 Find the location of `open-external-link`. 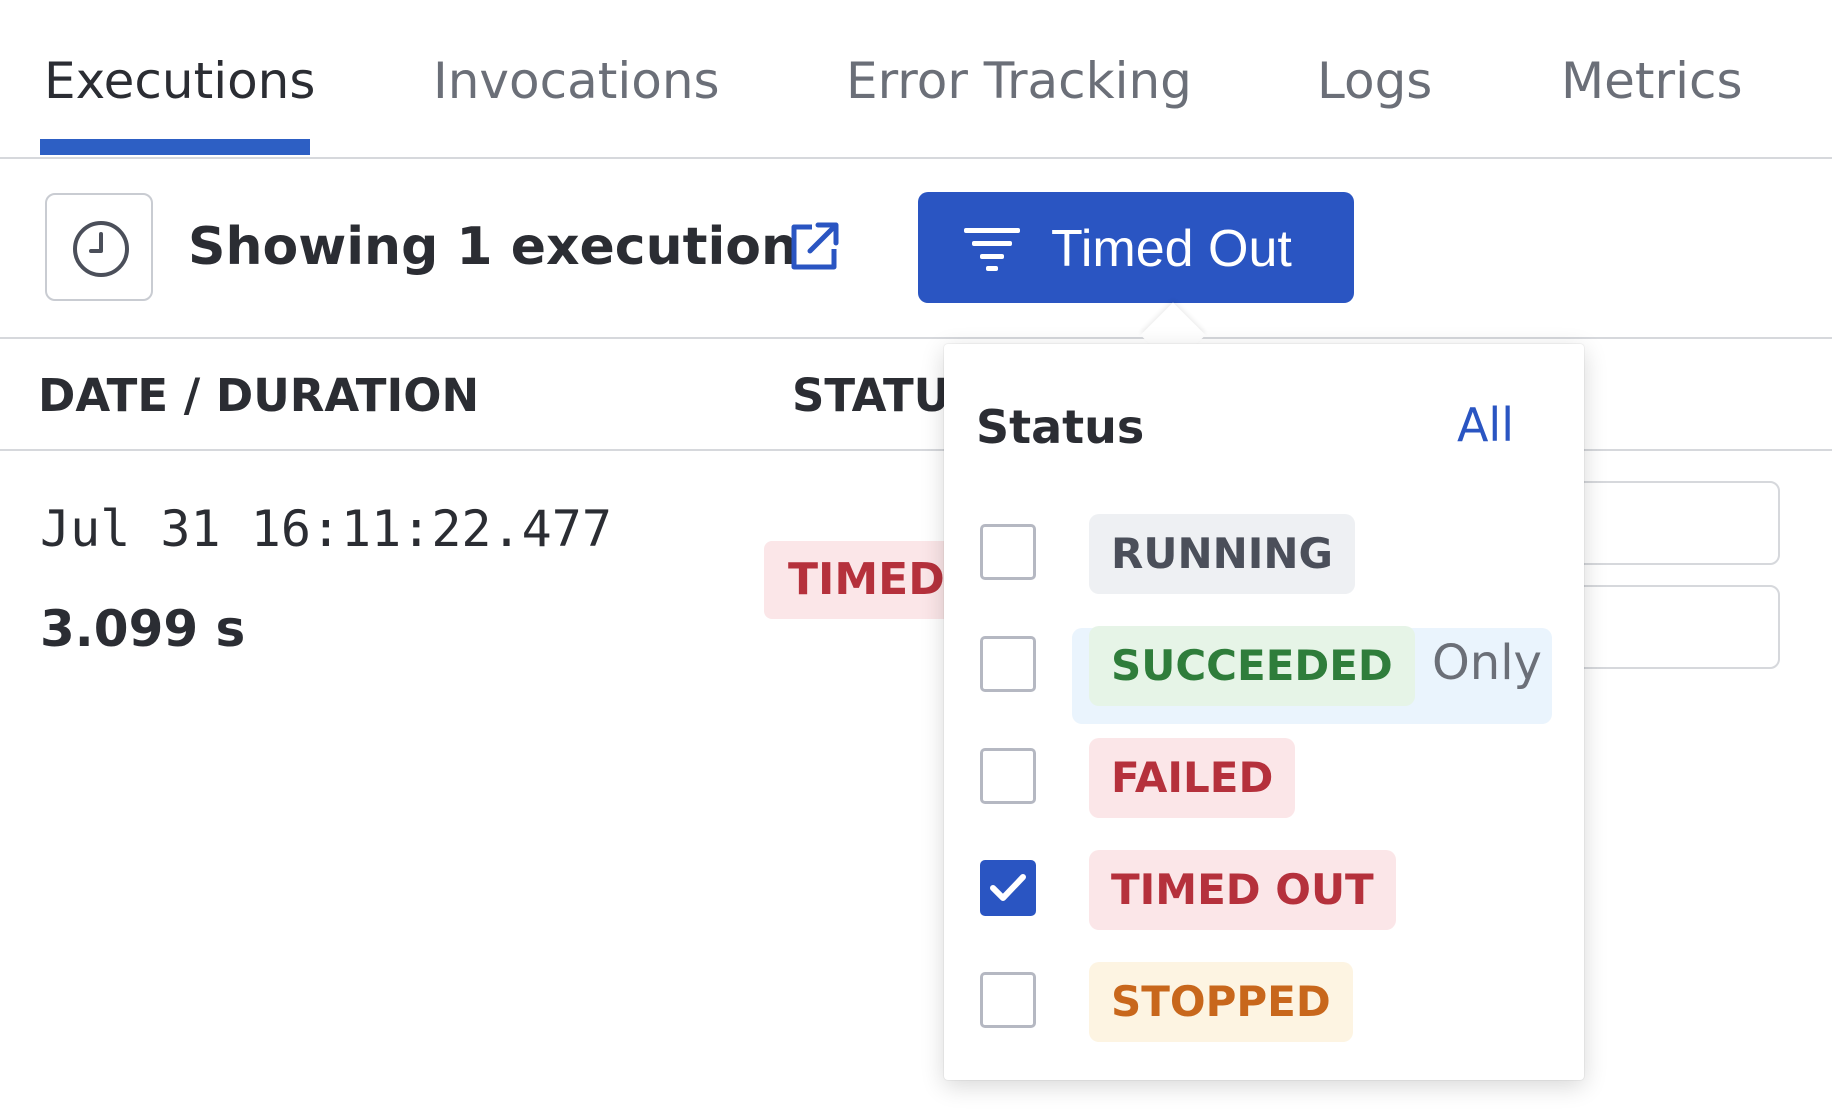

open-external-link is located at coordinates (814, 249).